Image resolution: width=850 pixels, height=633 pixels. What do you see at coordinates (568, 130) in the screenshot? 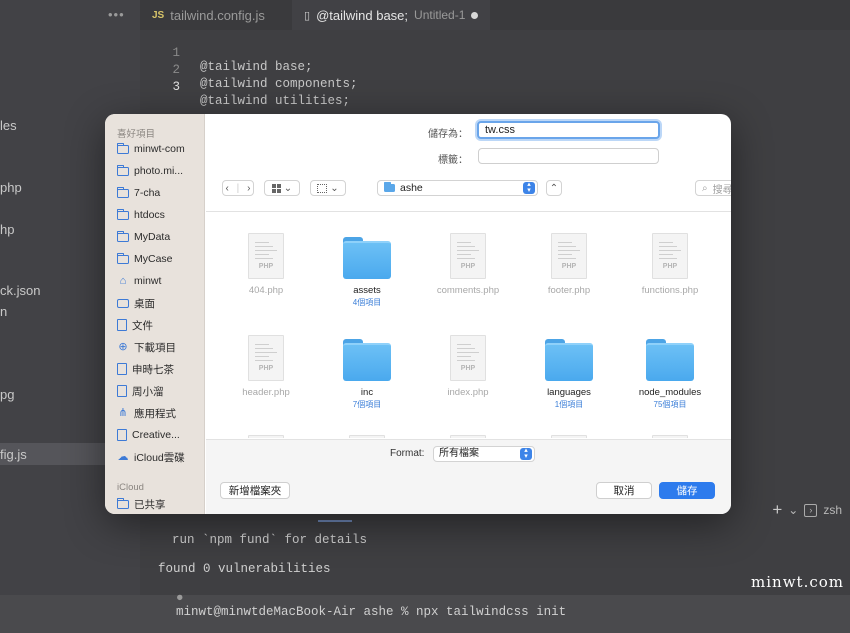
I see `save-as-input: tw.css` at bounding box center [568, 130].